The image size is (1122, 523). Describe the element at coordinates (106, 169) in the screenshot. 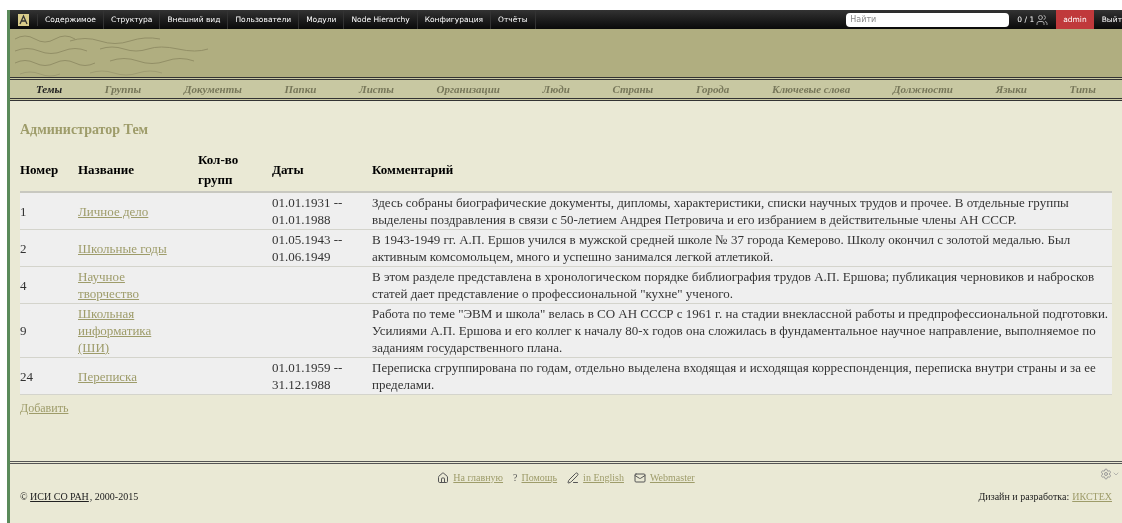

I see `column-header: Название` at that location.